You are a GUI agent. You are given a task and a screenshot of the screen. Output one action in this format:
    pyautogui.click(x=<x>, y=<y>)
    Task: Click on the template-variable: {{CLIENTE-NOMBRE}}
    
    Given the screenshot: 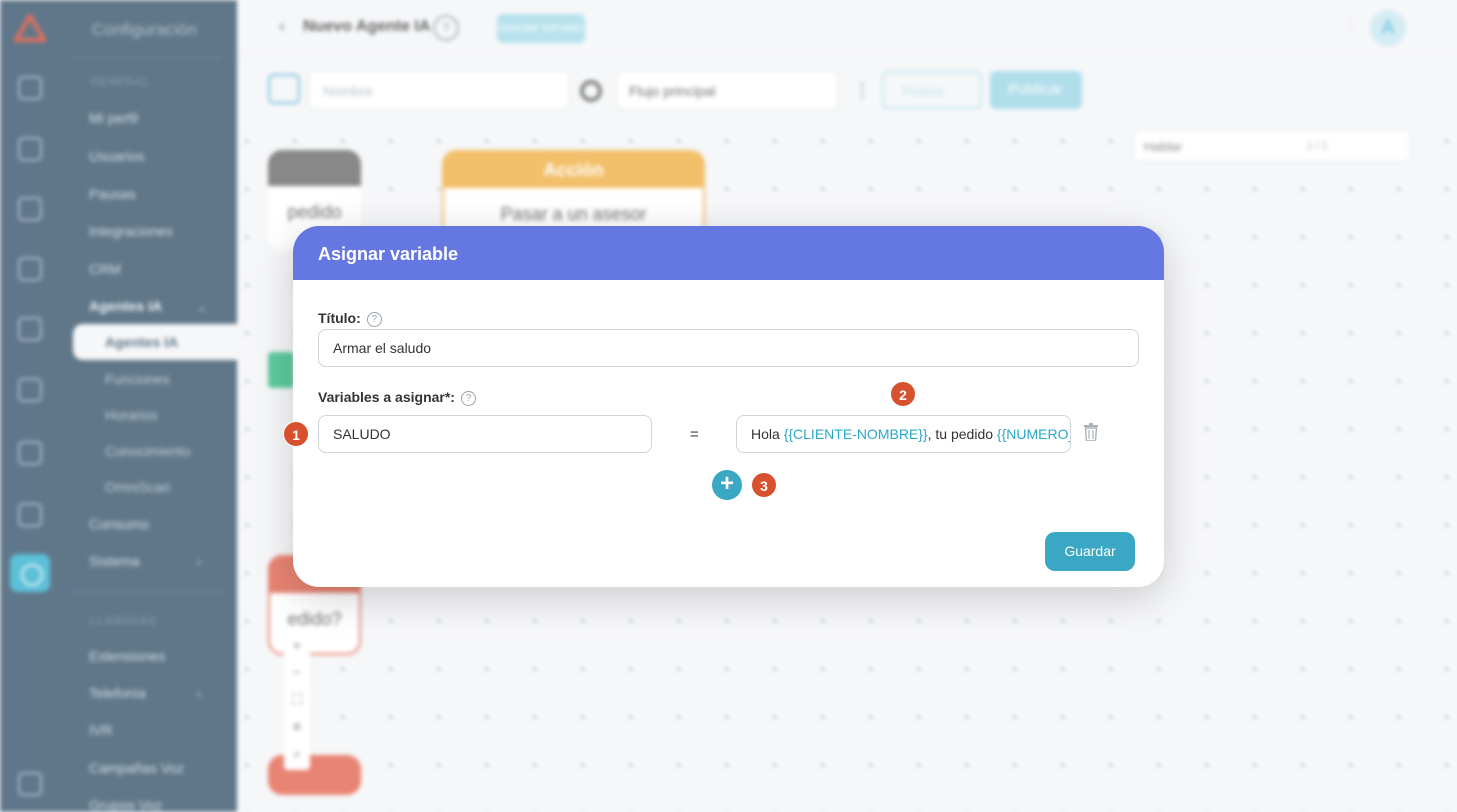 What is the action you would take?
    pyautogui.click(x=855, y=434)
    